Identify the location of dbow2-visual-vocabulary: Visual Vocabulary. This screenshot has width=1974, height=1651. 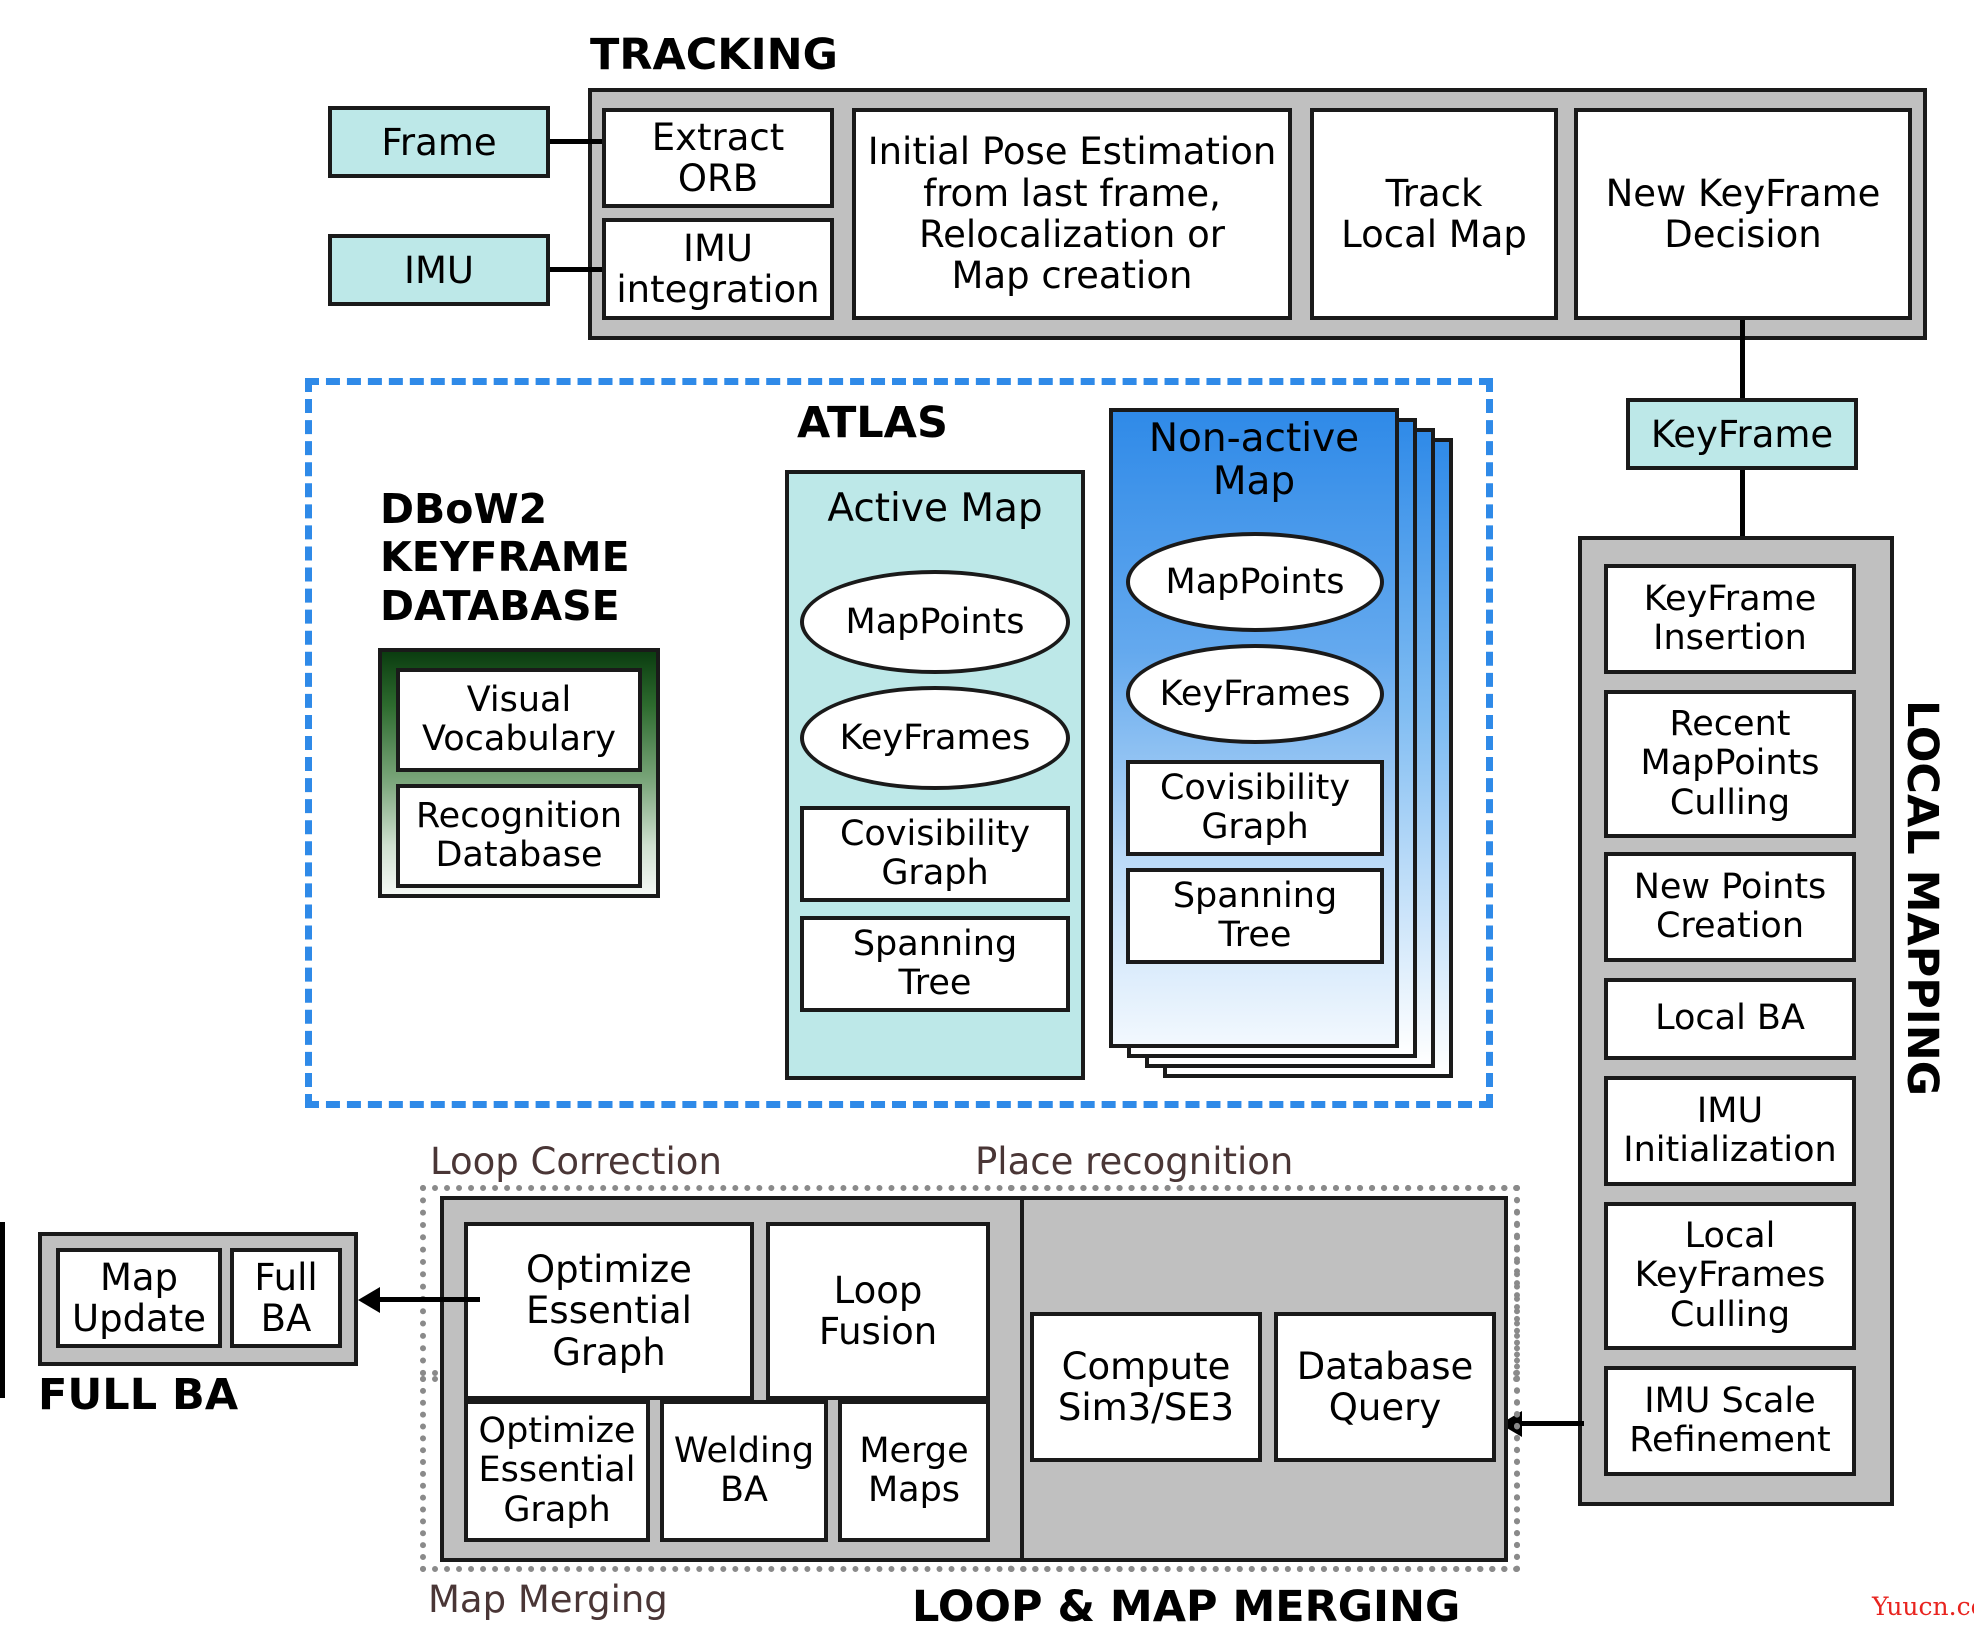
(519, 720).